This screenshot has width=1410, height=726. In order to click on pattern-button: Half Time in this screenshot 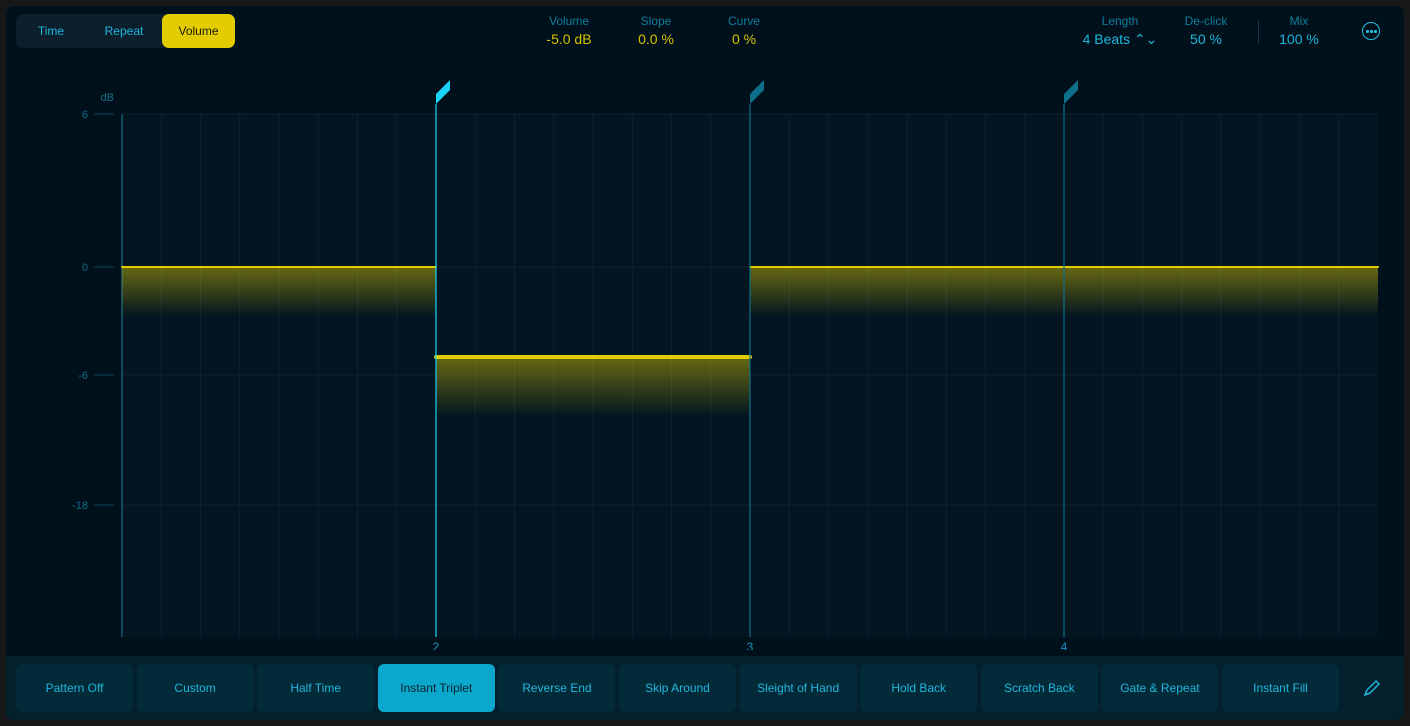, I will do `click(316, 688)`.